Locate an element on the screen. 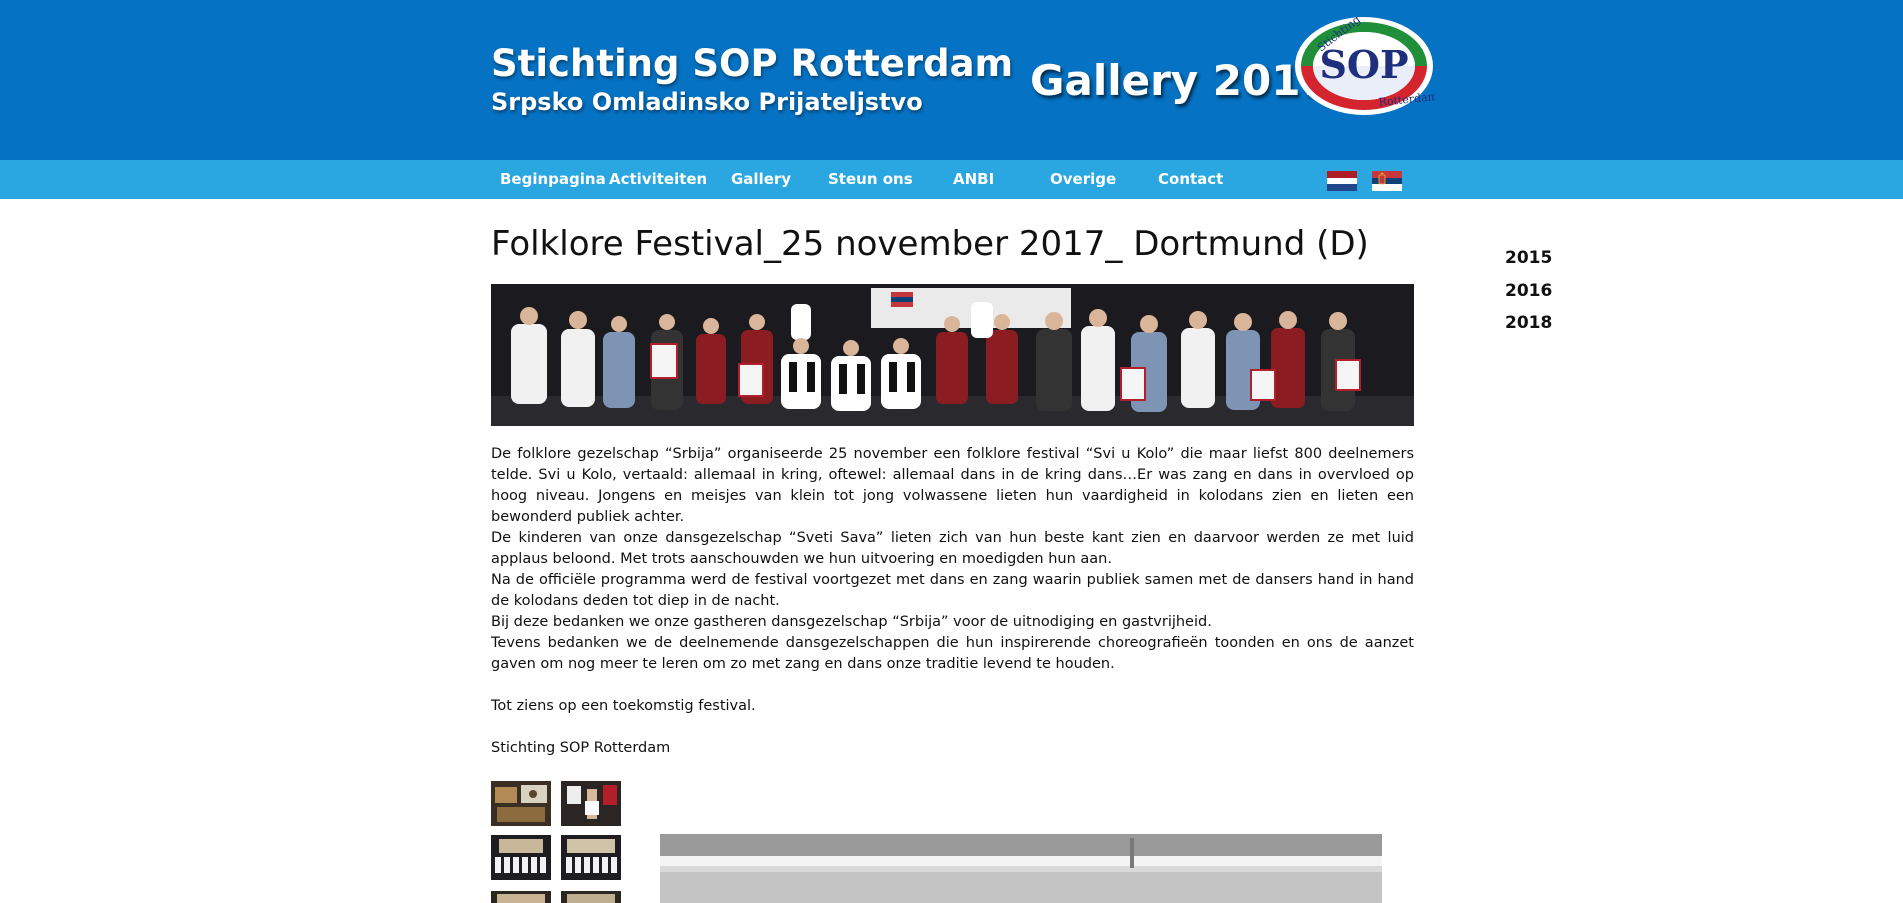 The height and width of the screenshot is (903, 1903). site-subtitle: Srpsko Omladinsko Prijateljstvo is located at coordinates (707, 102).